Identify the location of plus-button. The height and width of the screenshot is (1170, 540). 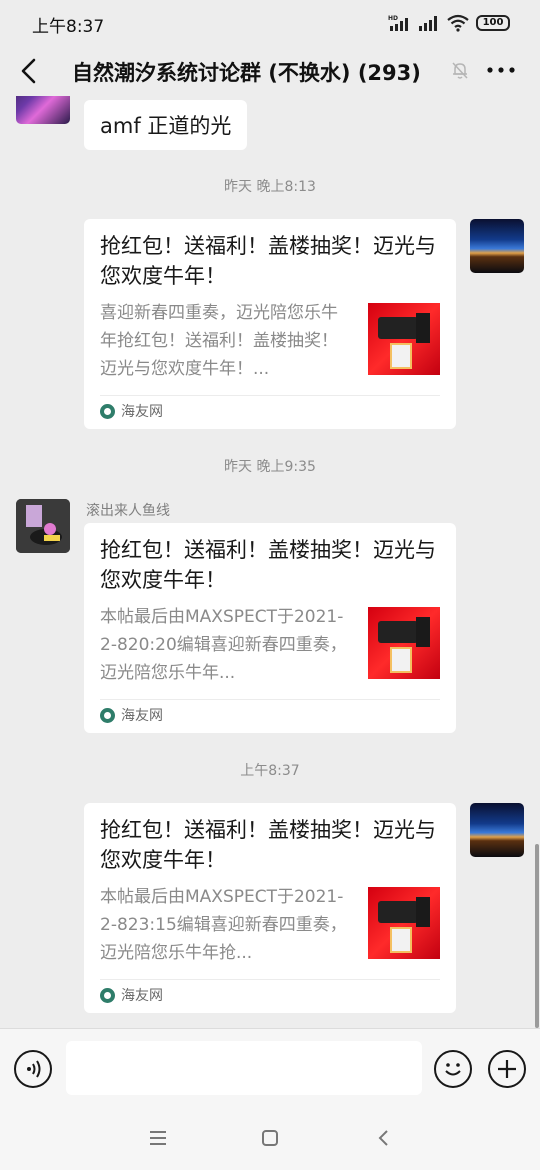
(507, 1069).